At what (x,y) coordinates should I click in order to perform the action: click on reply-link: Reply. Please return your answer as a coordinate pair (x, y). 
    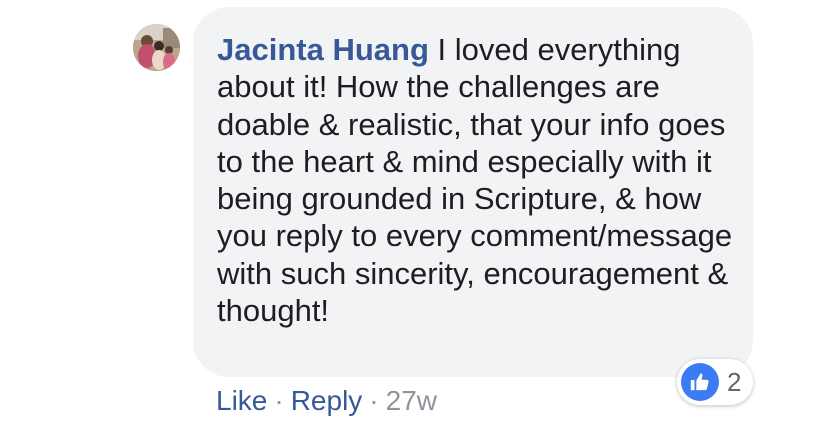
    Looking at the image, I should click on (327, 400).